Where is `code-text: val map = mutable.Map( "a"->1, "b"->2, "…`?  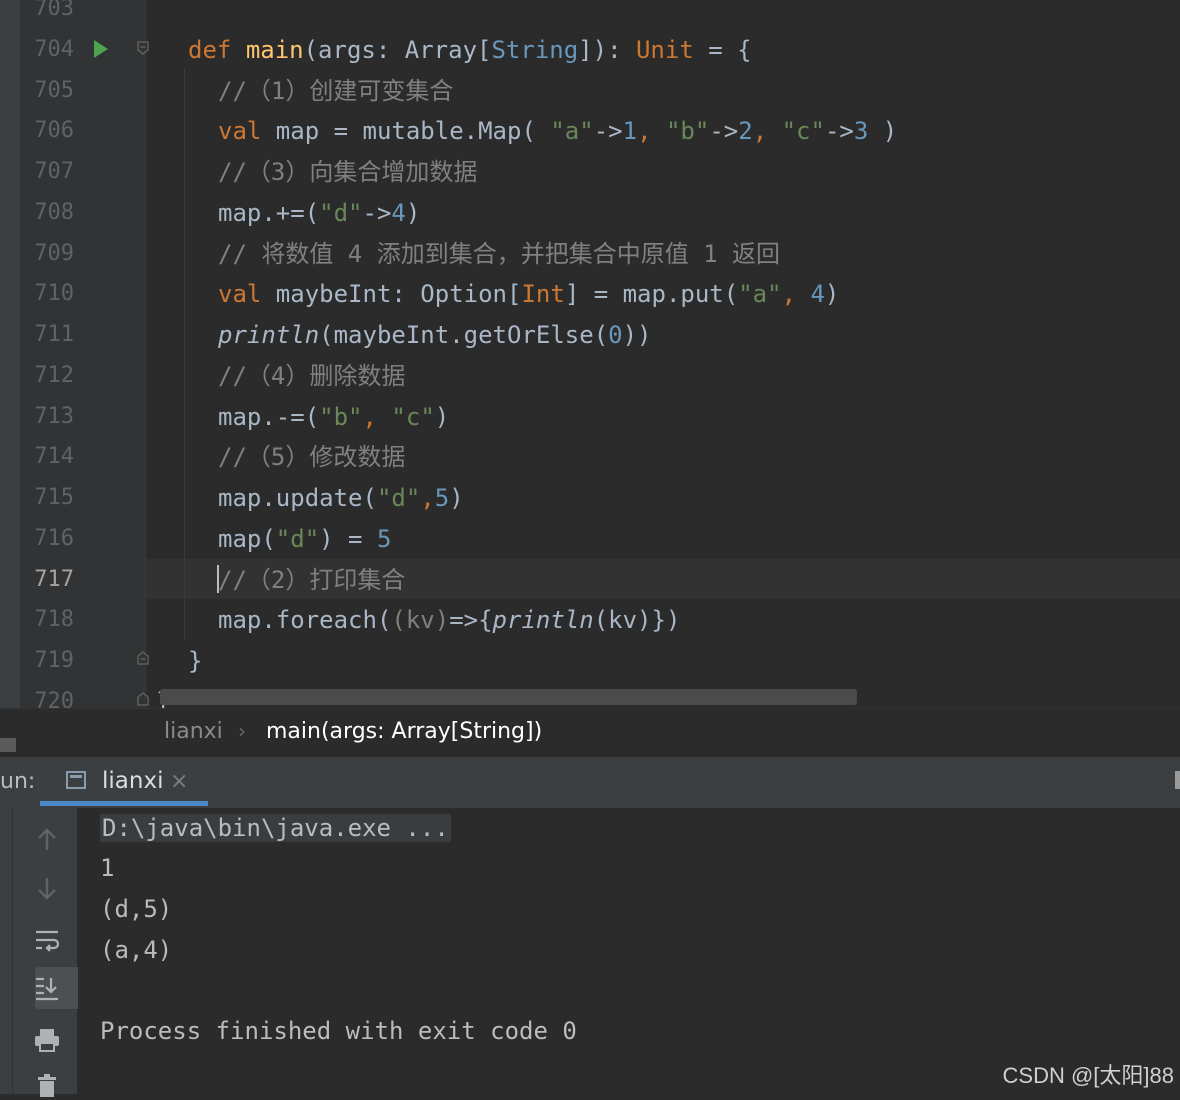
code-text: val map = mutable.Map( "a"->1, "b"->2, "… is located at coordinates (557, 131).